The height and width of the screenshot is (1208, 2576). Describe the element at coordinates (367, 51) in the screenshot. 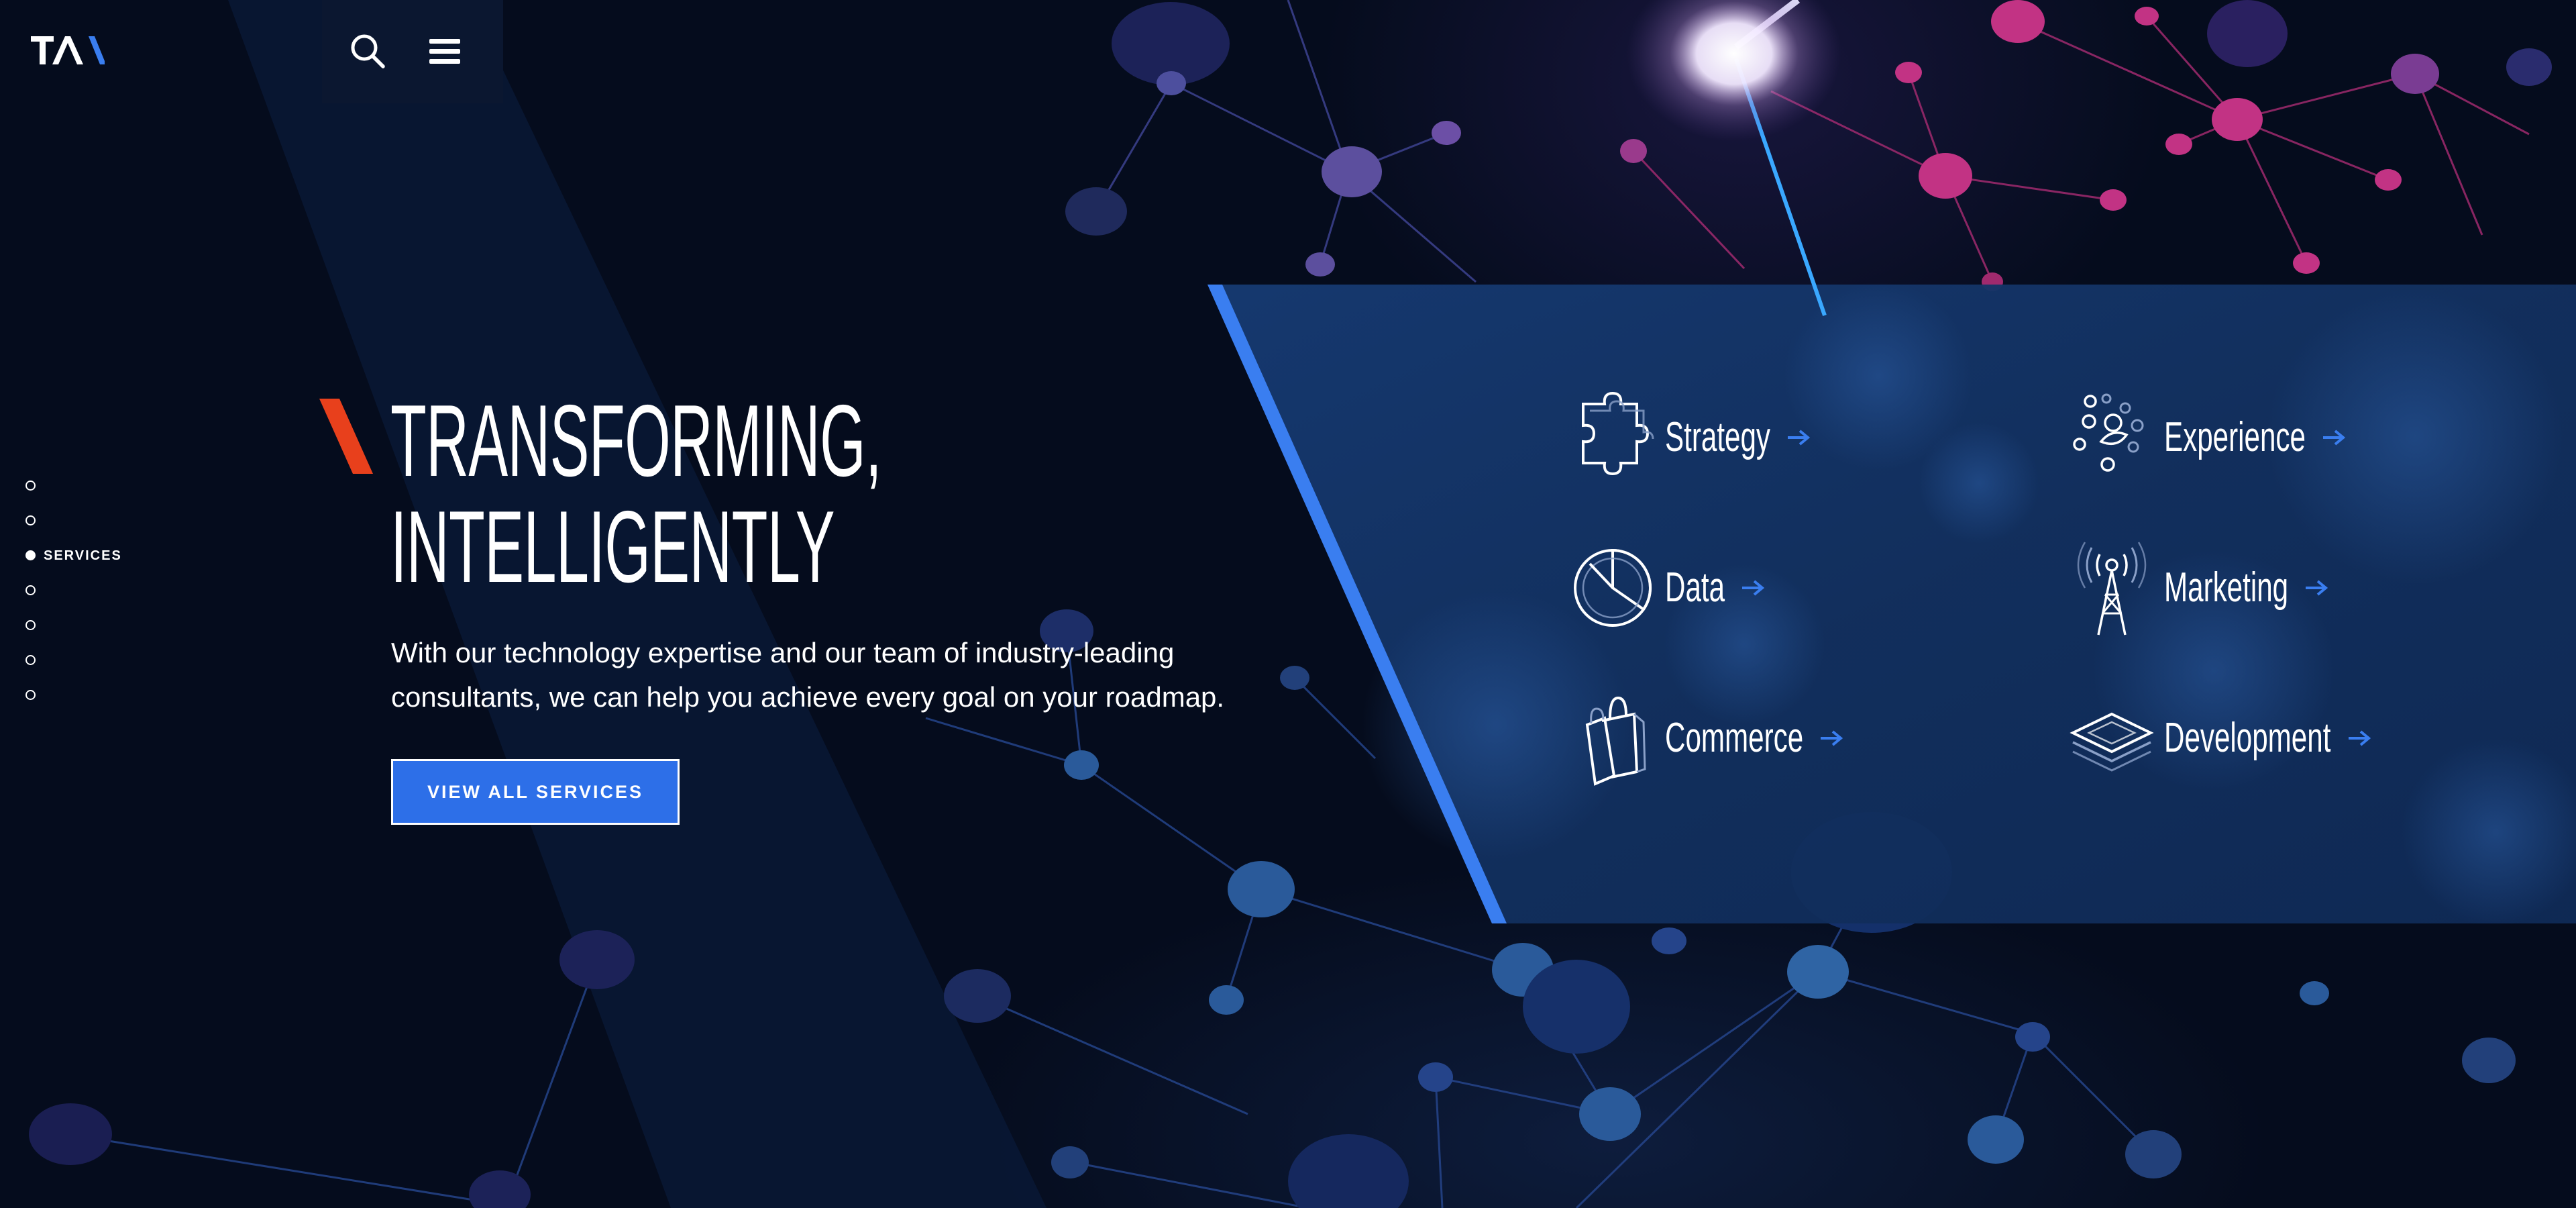

I see `search-icon` at that location.